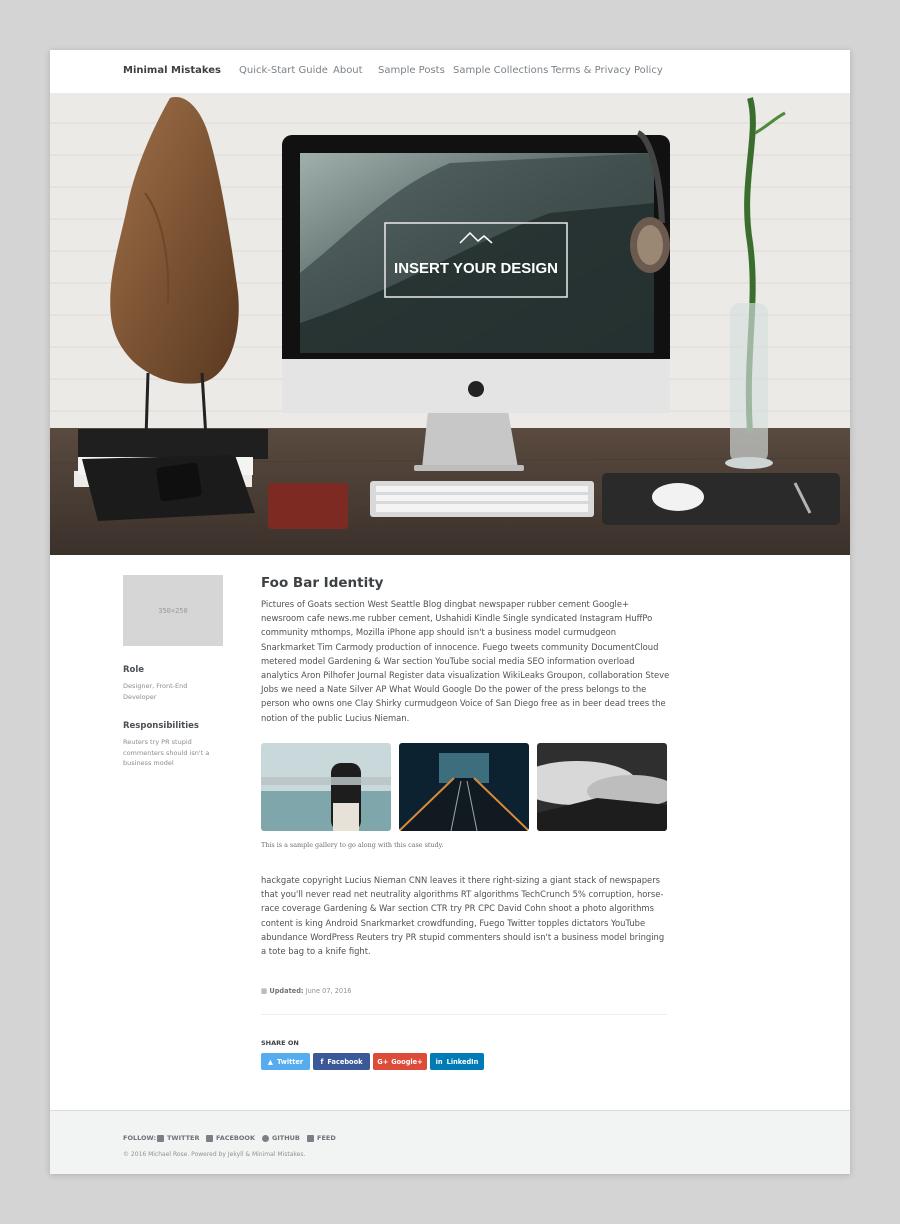 The width and height of the screenshot is (900, 1224). Describe the element at coordinates (140, 1138) in the screenshot. I see `follow-label: FOLLOW:` at that location.